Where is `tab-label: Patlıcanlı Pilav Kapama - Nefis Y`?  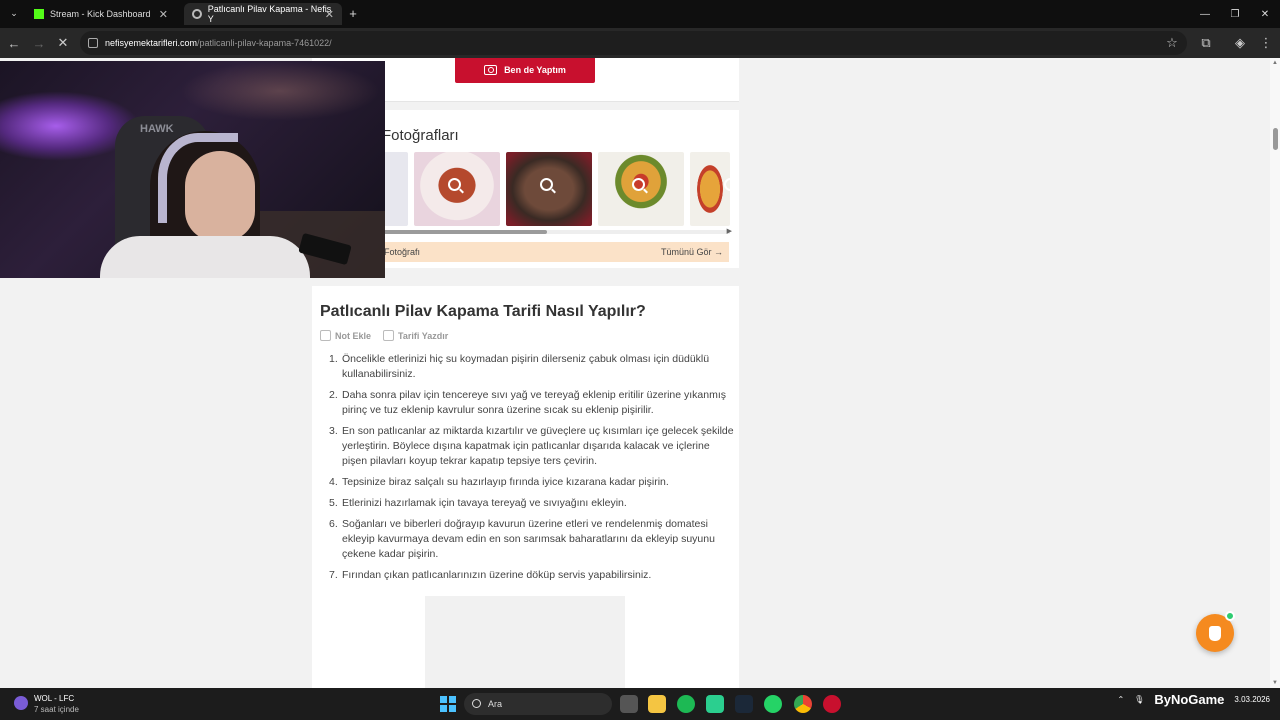
tab-label: Patlıcanlı Pilav Kapama - Nefis Y is located at coordinates (269, 14).